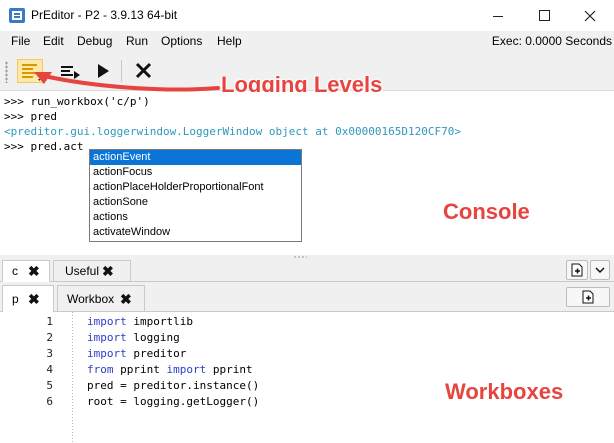 The height and width of the screenshot is (443, 614). Describe the element at coordinates (6, 72) in the screenshot. I see `toolbar-grip` at that location.